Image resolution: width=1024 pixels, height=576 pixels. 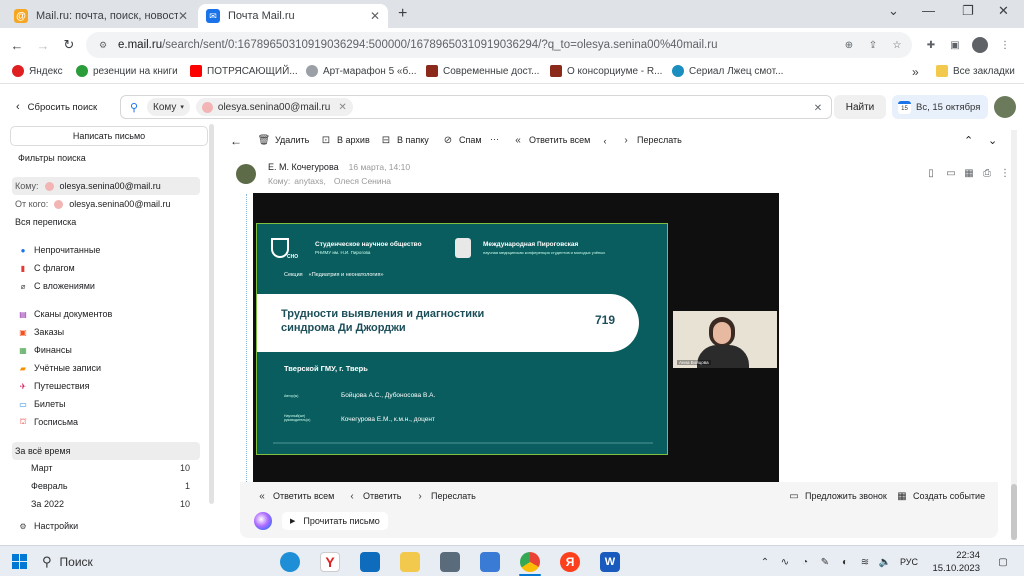 I want to click on all-bookmarks: Все закладки, so click(x=975, y=71).